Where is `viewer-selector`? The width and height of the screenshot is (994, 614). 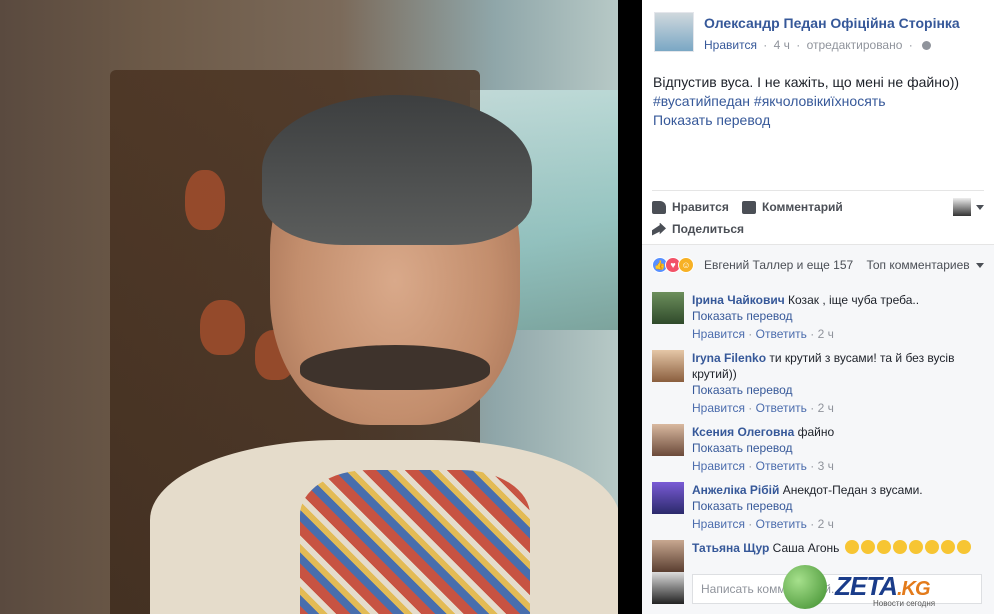
viewer-selector is located at coordinates (968, 207).